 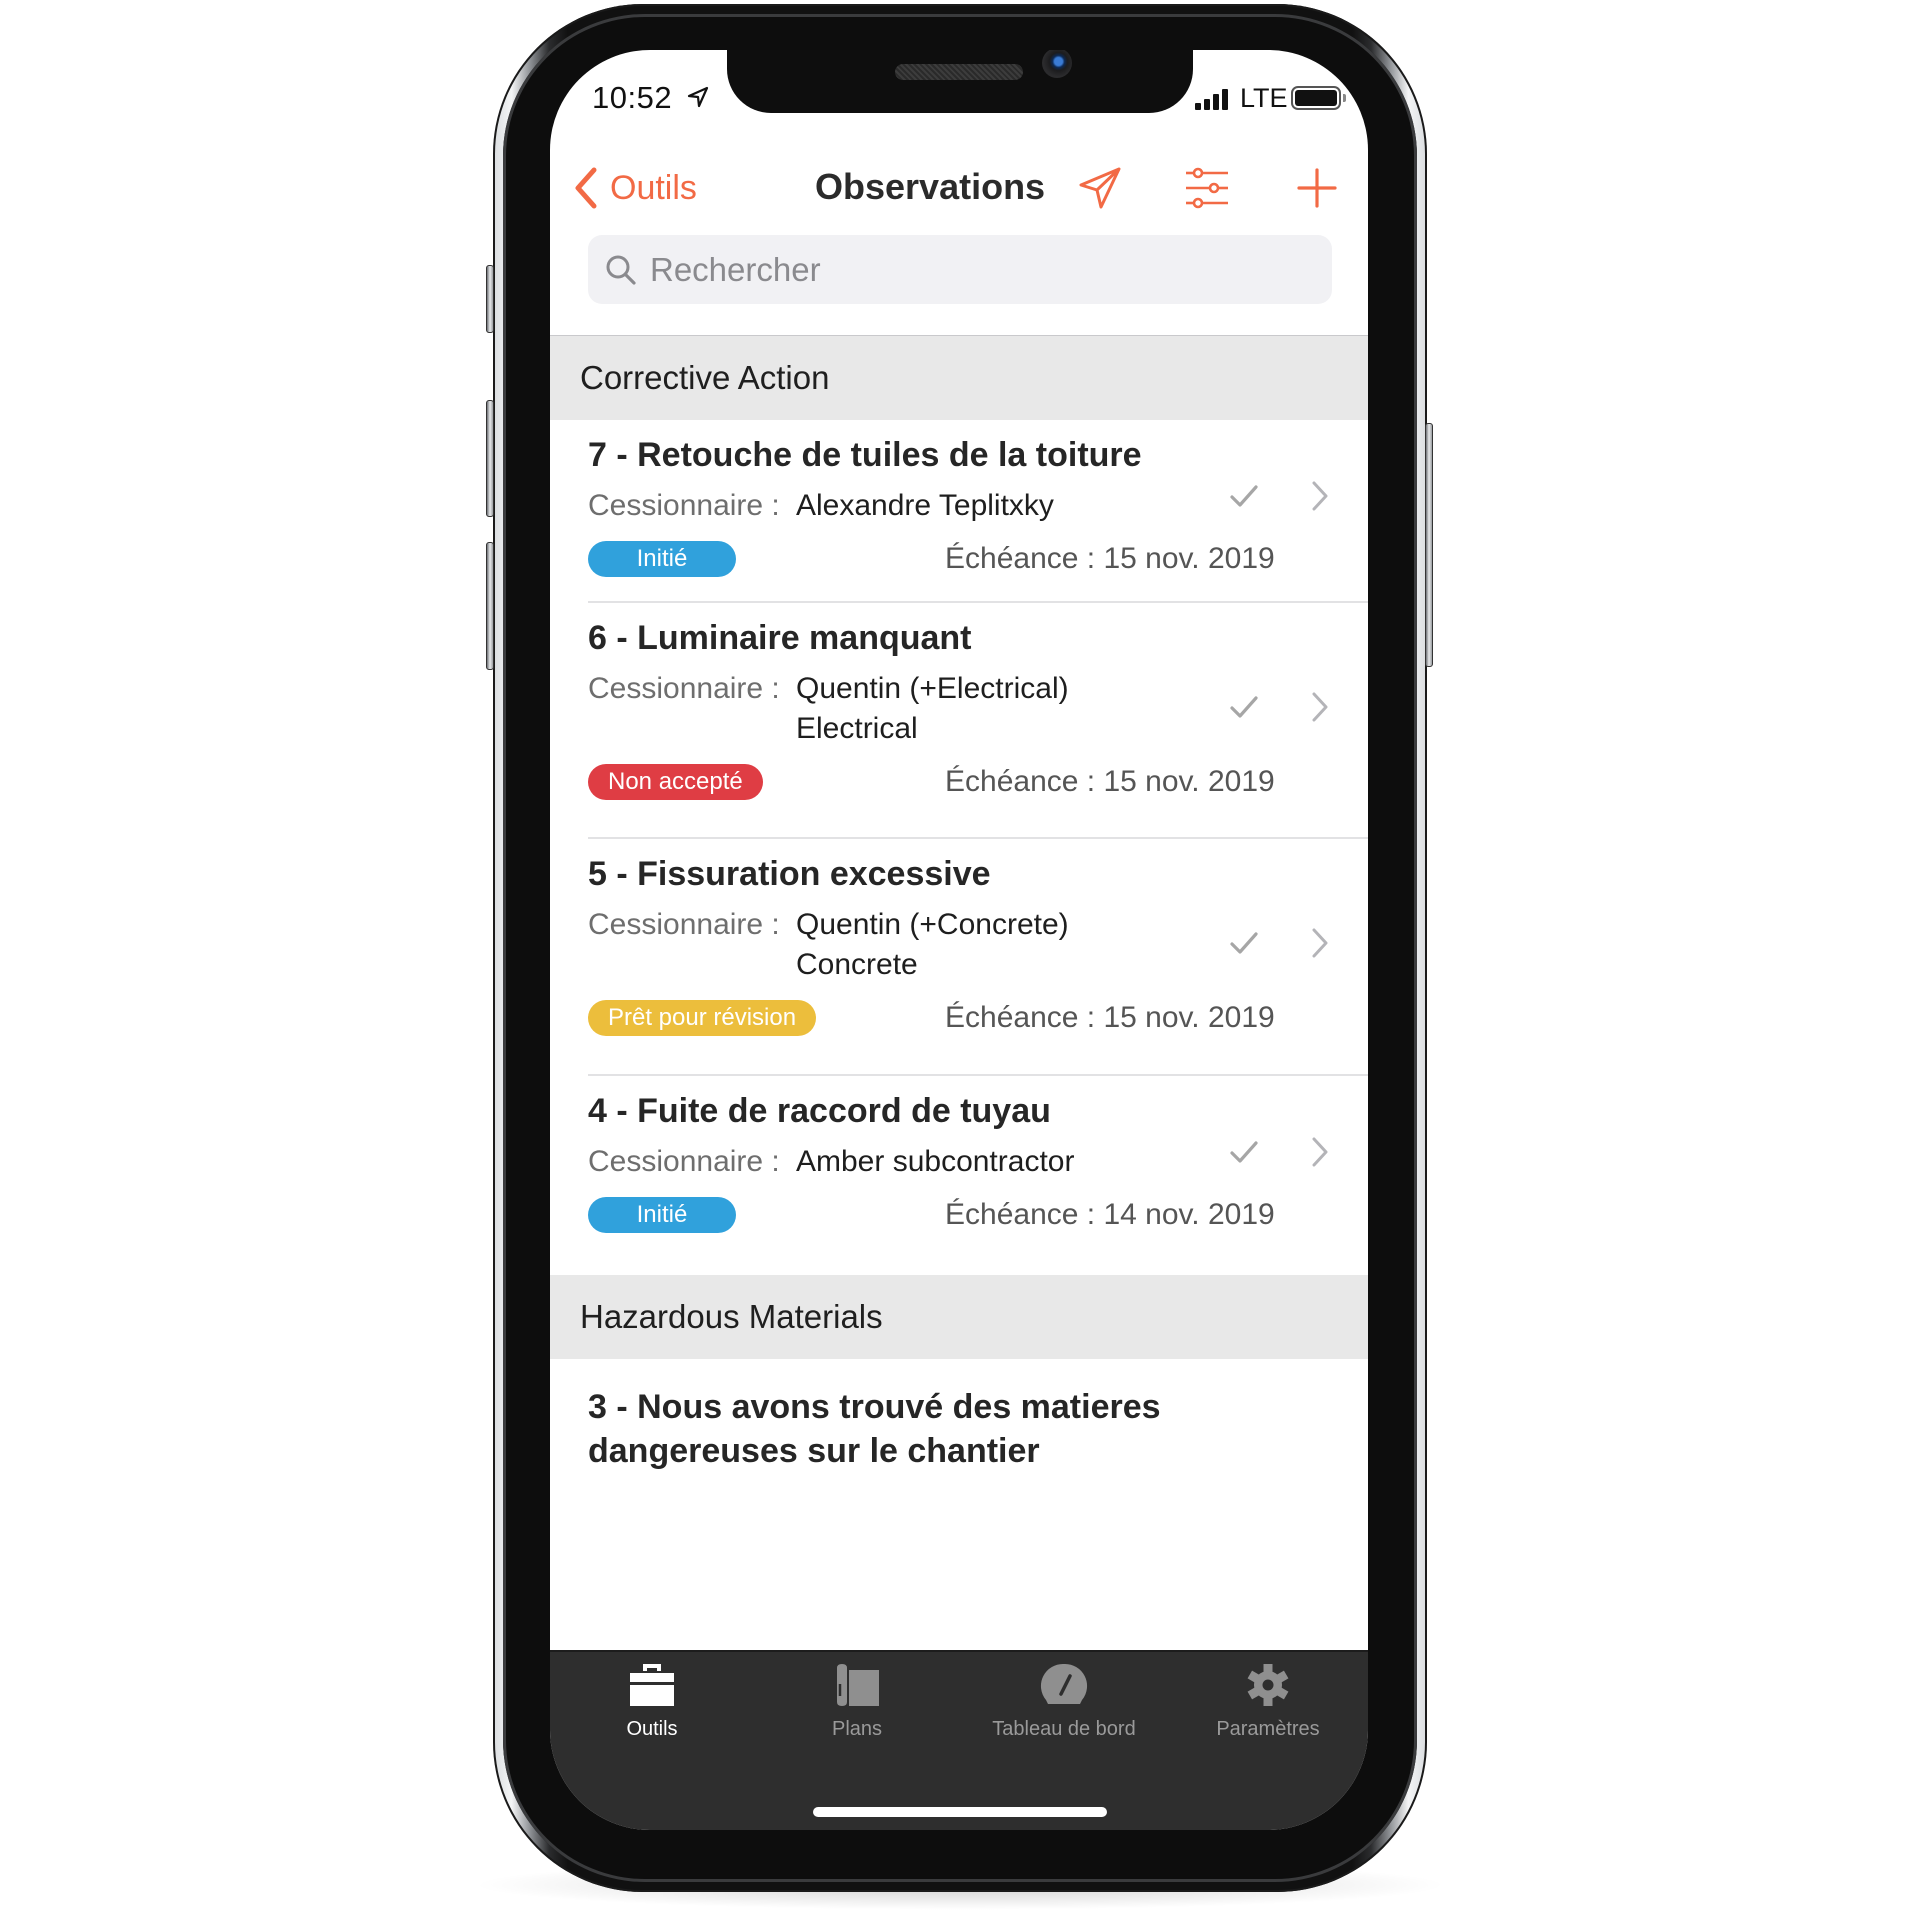 I want to click on volume-up-button, so click(x=490, y=458).